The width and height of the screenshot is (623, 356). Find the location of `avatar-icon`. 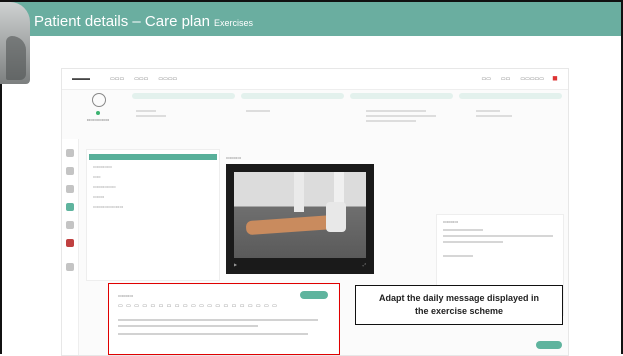

avatar-icon is located at coordinates (99, 100).